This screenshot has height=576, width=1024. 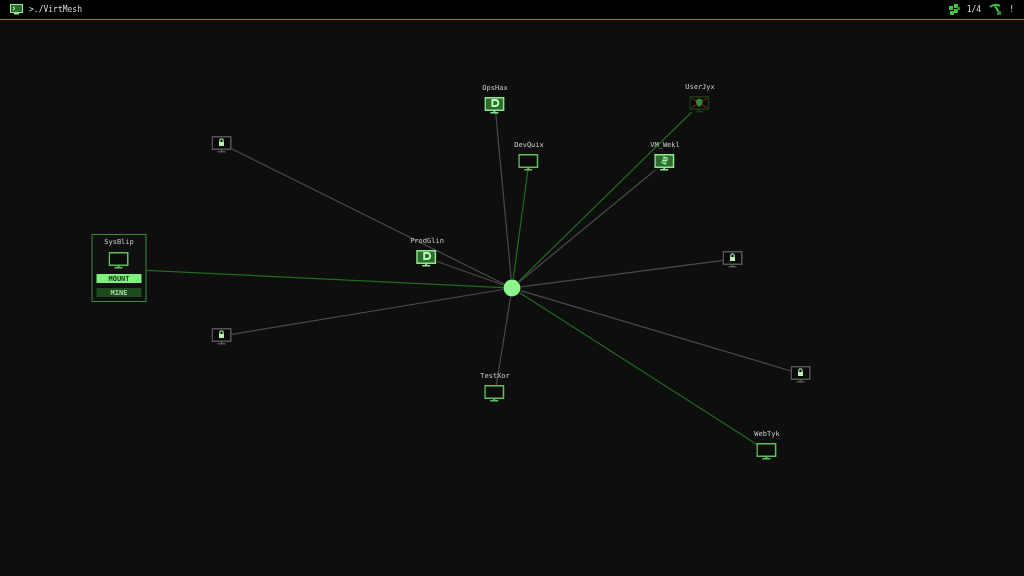 I want to click on pickaxe-icon, so click(x=996, y=9).